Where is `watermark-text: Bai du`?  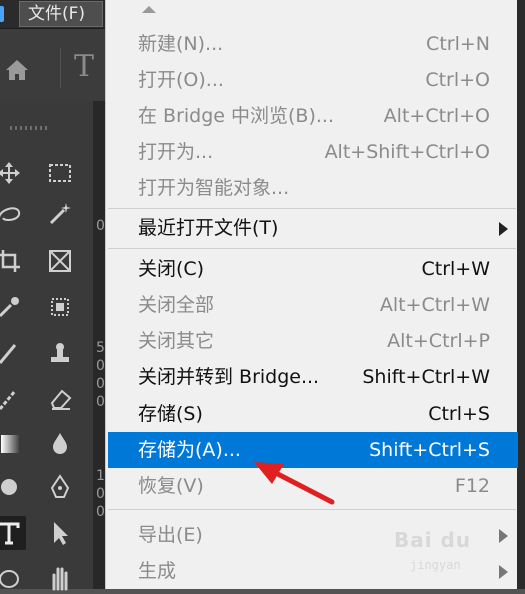 watermark-text: Bai du is located at coordinates (433, 540).